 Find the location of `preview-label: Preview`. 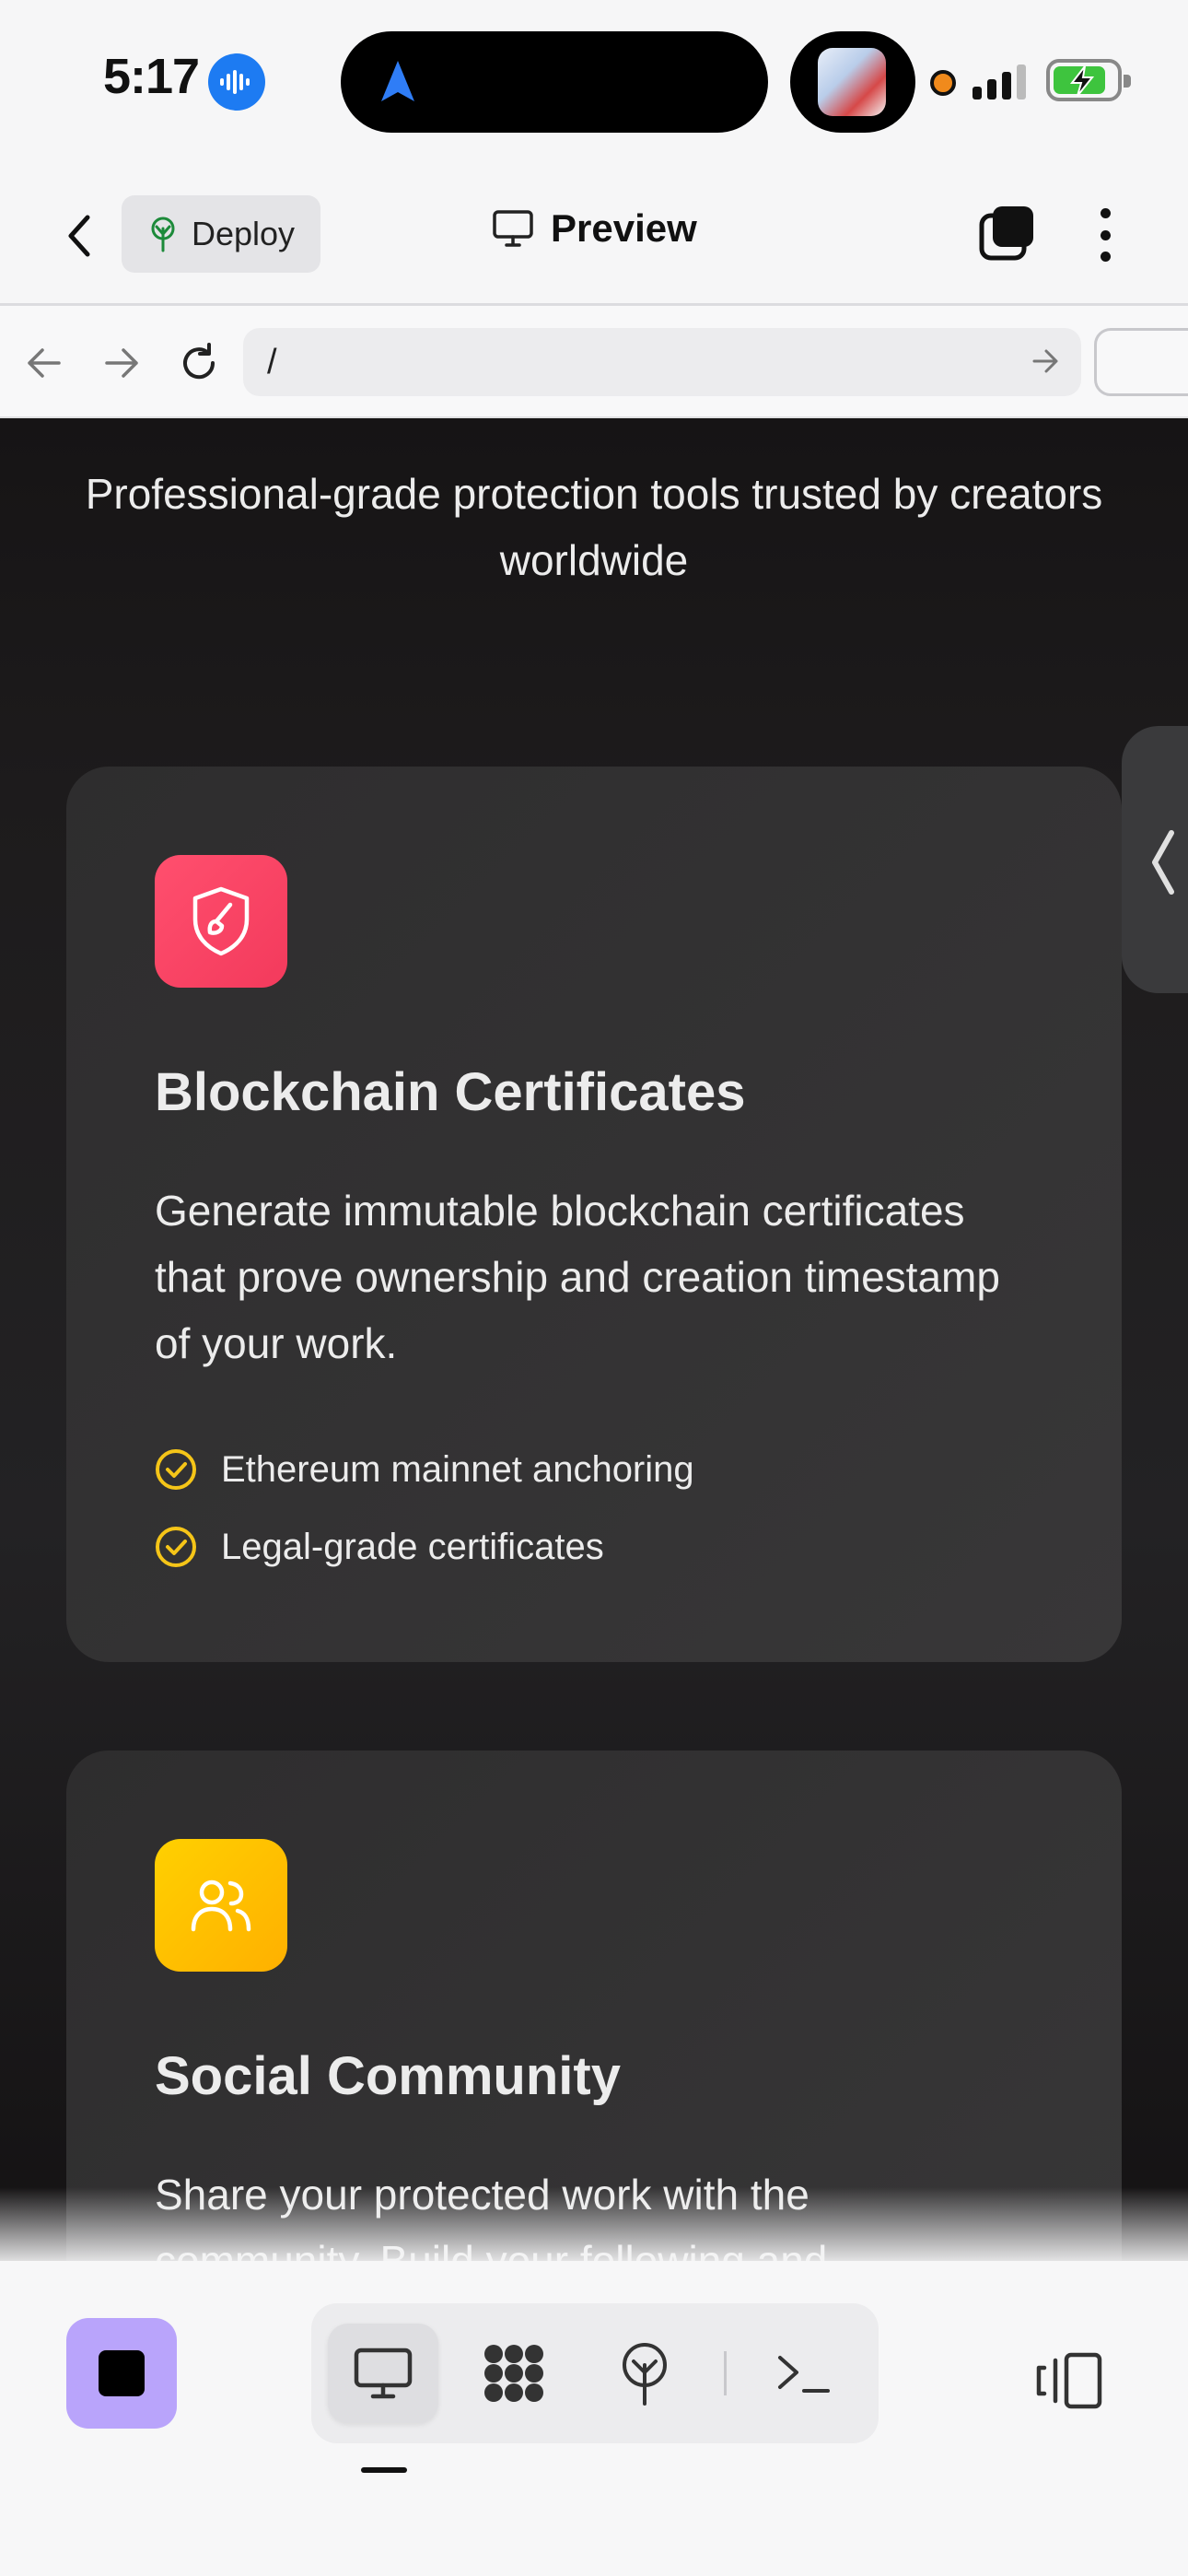

preview-label: Preview is located at coordinates (624, 228).